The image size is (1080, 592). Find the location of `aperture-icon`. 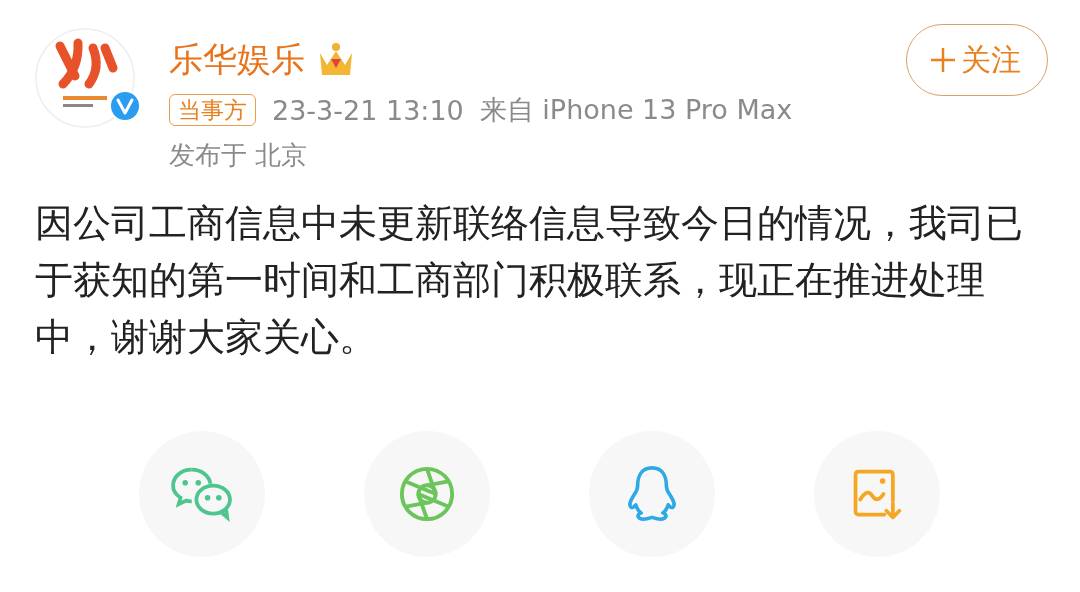

aperture-icon is located at coordinates (427, 494).